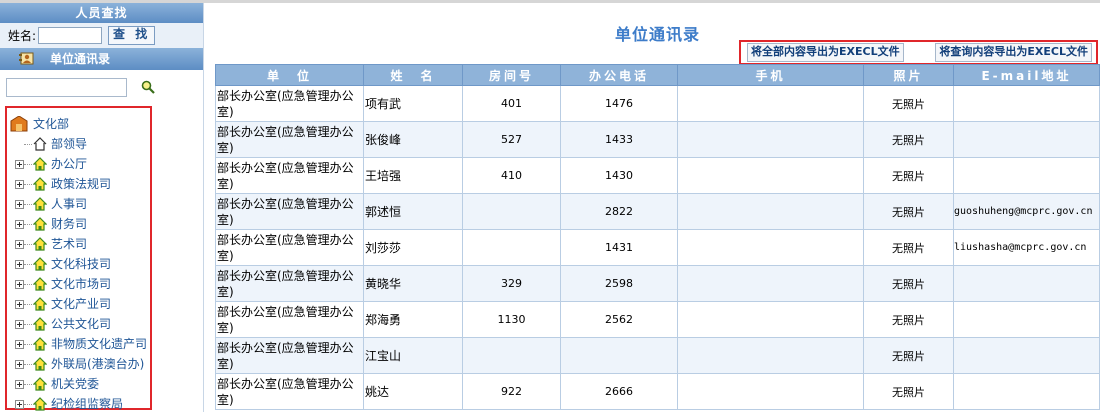 This screenshot has width=1100, height=414. I want to click on column-header-email: E-mail地址, so click(1026, 75).